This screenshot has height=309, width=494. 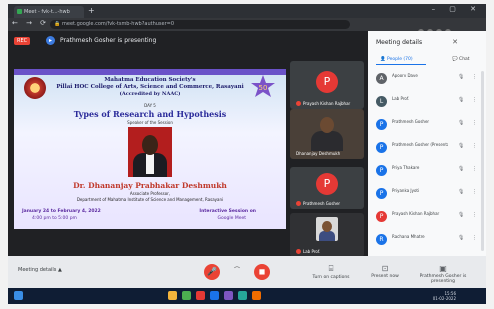 I want to click on present-now-button: ⊡ Present now, so click(x=385, y=271).